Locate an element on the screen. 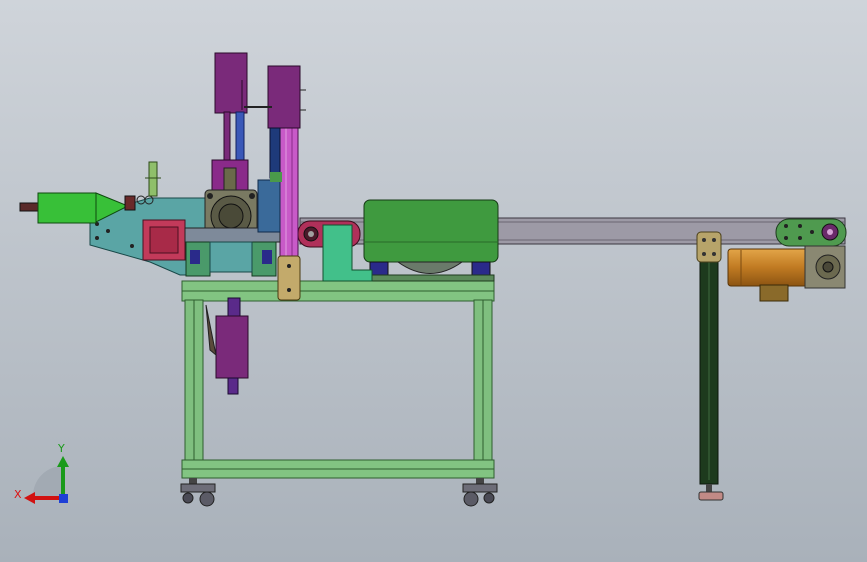 This screenshot has height=562, width=867. leveling-foot-left is located at coordinates (198, 492).